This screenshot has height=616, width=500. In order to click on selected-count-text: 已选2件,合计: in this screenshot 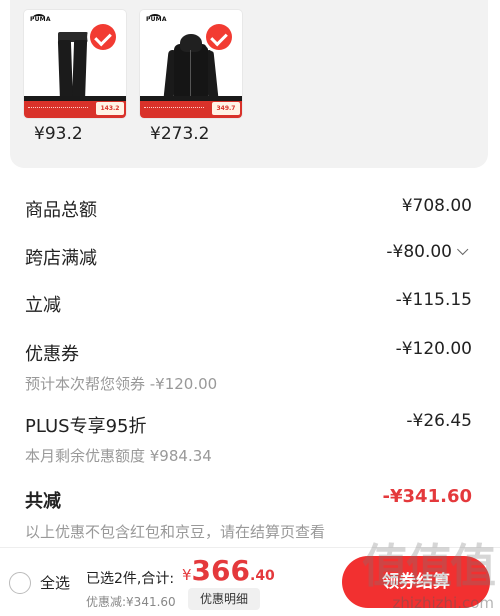, I will do `click(130, 579)`.